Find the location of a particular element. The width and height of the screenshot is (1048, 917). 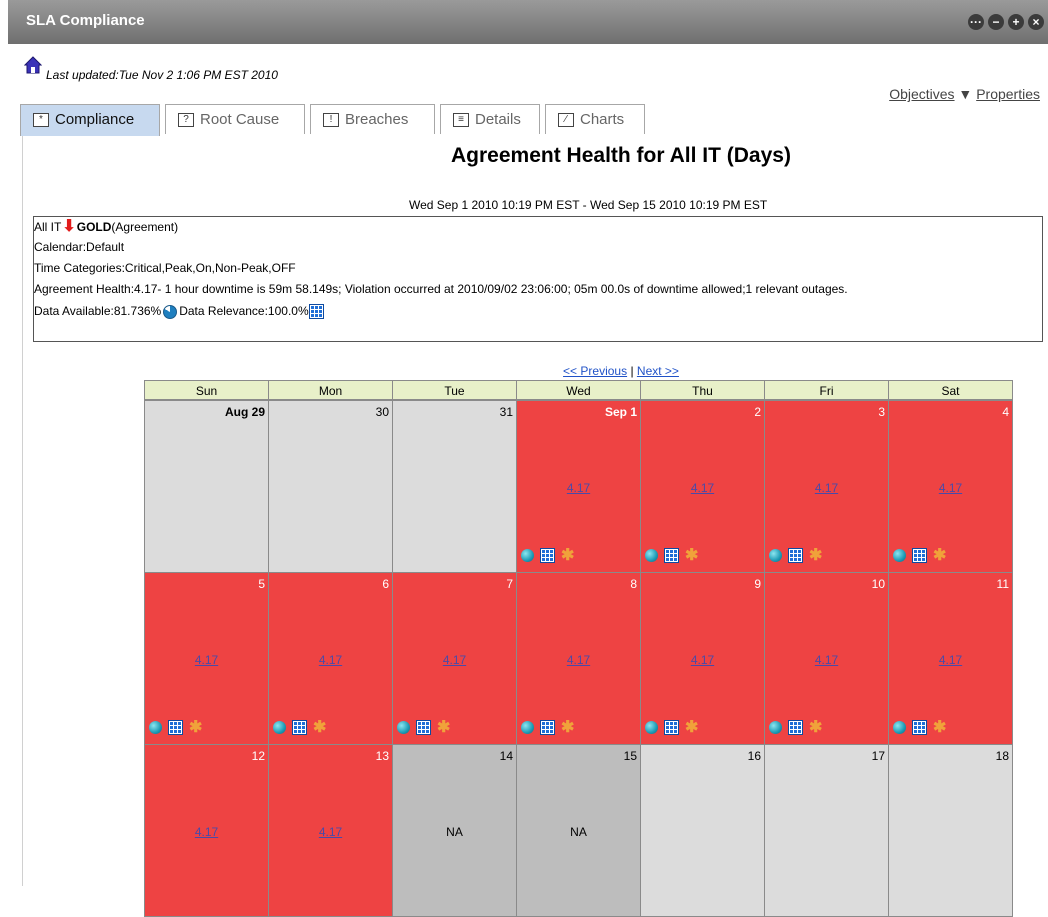

maximize-icon: + is located at coordinates (1016, 22).